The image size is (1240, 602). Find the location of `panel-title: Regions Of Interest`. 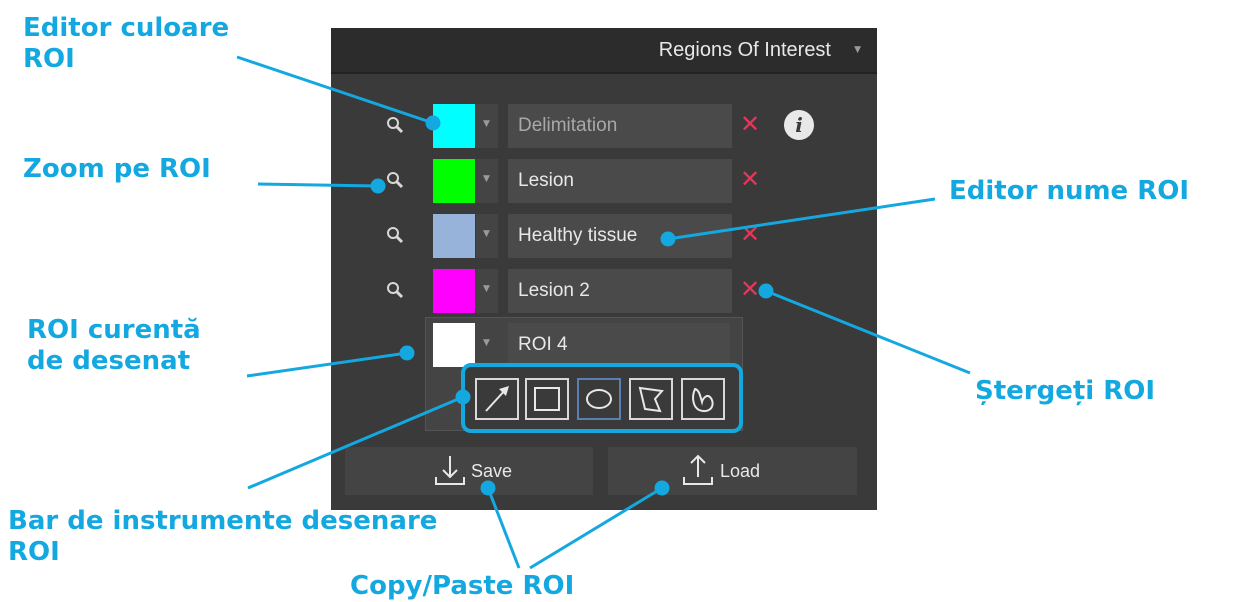

panel-title: Regions Of Interest is located at coordinates (744, 50).